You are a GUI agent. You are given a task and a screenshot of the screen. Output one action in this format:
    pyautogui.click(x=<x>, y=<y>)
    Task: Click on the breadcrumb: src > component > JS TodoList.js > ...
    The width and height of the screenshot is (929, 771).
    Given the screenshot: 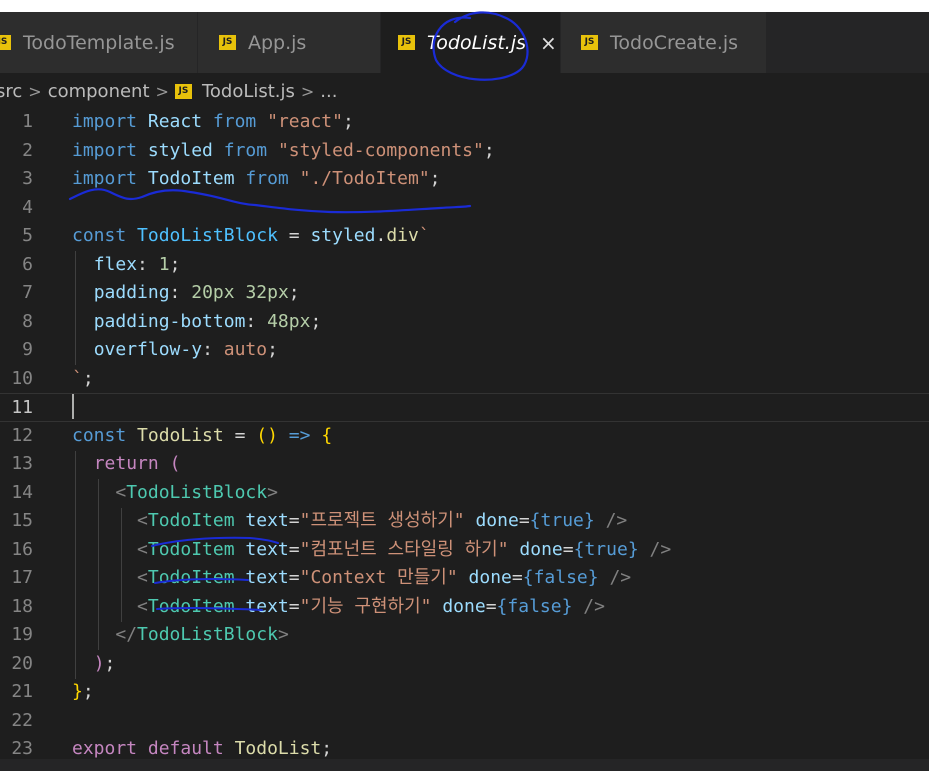 What is the action you would take?
    pyautogui.click(x=464, y=91)
    